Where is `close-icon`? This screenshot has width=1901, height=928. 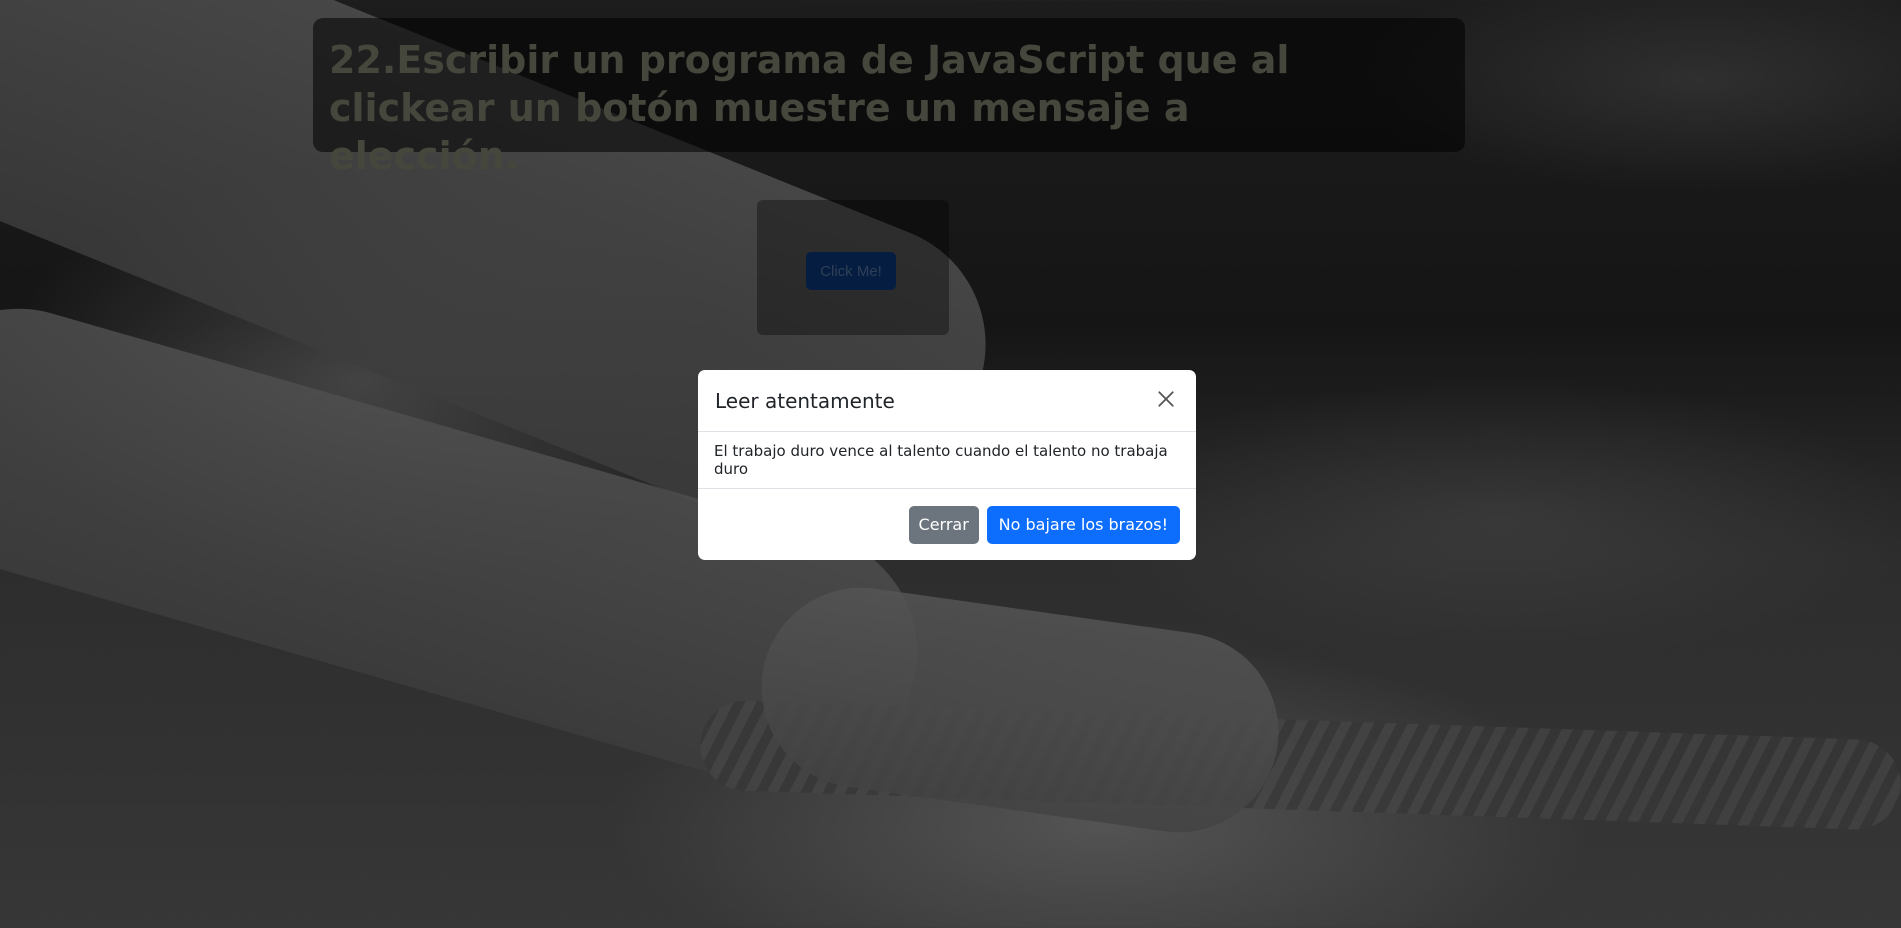
close-icon is located at coordinates (1166, 400).